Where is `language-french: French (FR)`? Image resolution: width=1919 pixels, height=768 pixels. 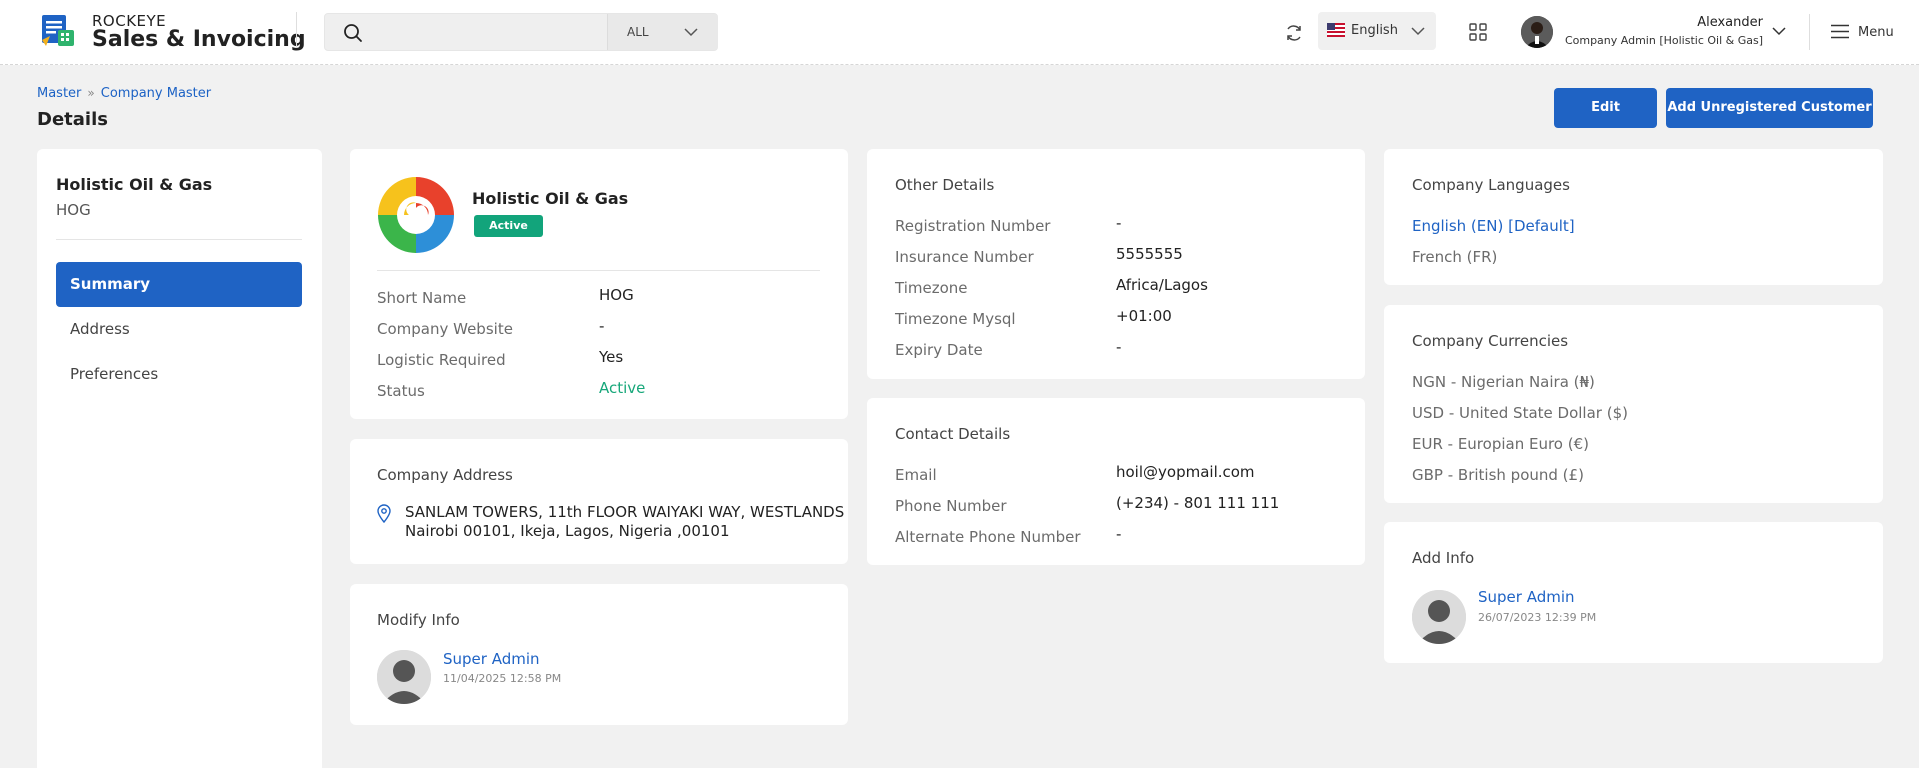
language-french: French (FR) is located at coordinates (1455, 257).